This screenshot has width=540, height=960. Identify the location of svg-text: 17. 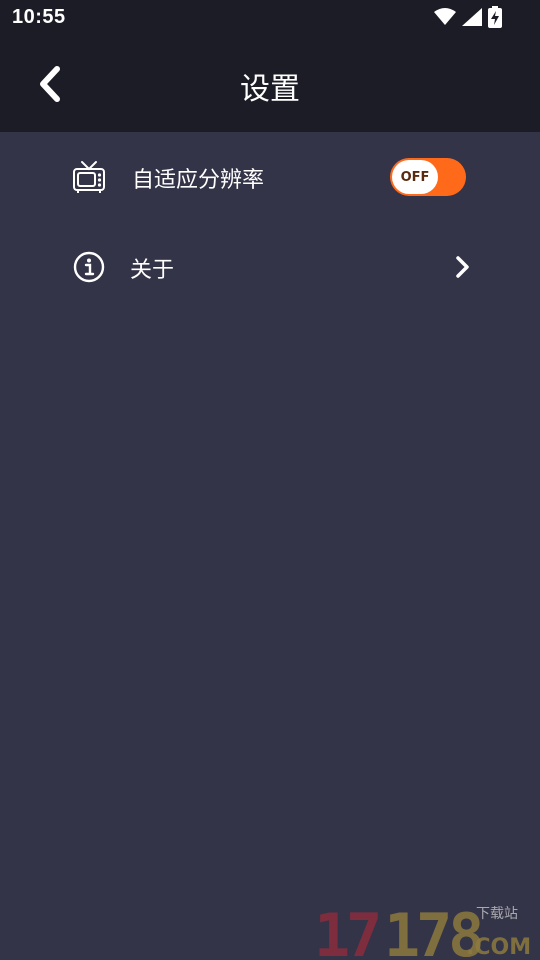
(346, 930).